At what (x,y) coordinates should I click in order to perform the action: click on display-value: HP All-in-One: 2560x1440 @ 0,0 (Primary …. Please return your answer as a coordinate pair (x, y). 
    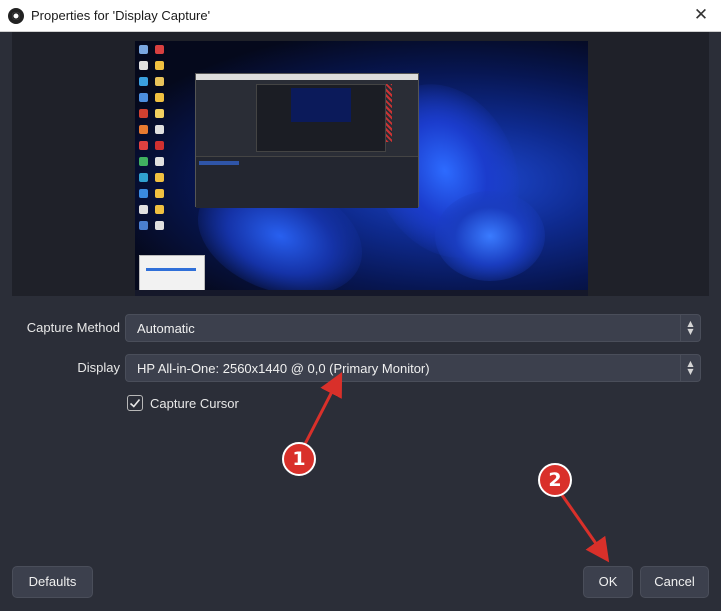
    Looking at the image, I should click on (283, 368).